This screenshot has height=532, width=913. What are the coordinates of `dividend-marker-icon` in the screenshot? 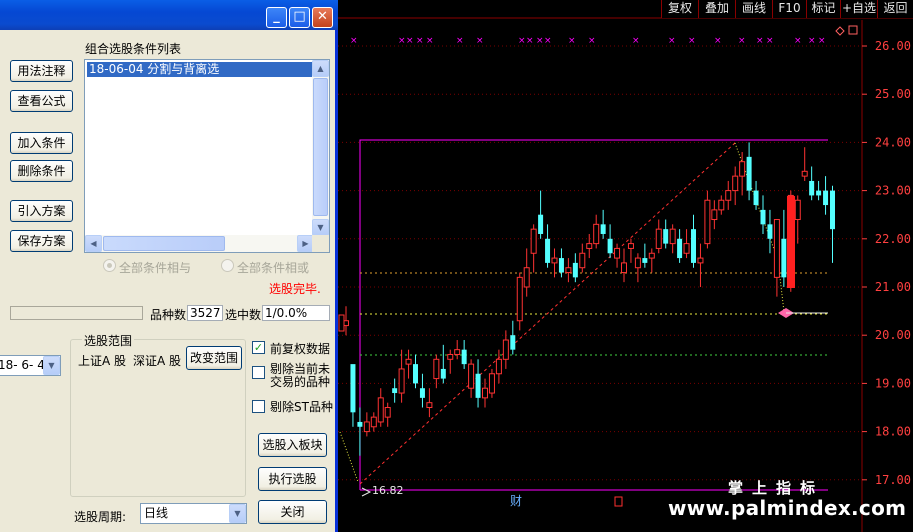 It's located at (618, 501).